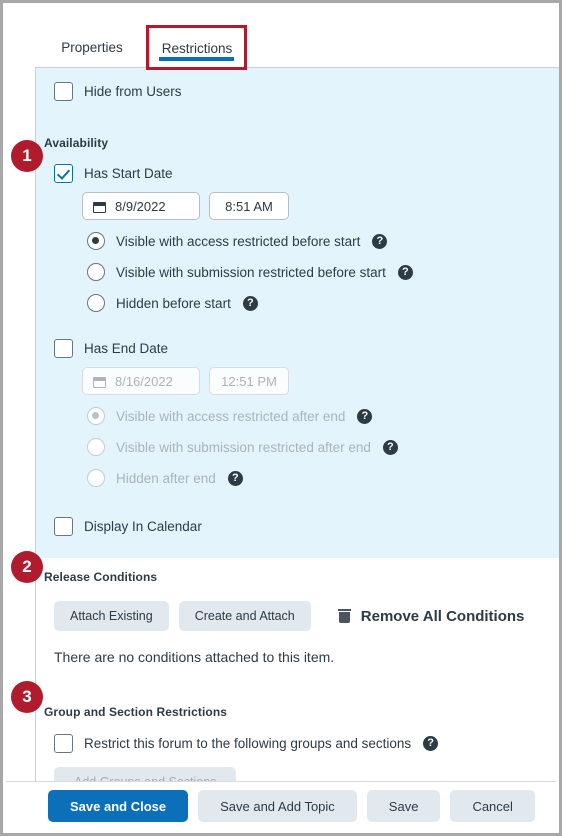 Image resolution: width=562 pixels, height=836 pixels. Describe the element at coordinates (297, 774) in the screenshot. I see `add-groups-row: Add Groups and Sections` at that location.